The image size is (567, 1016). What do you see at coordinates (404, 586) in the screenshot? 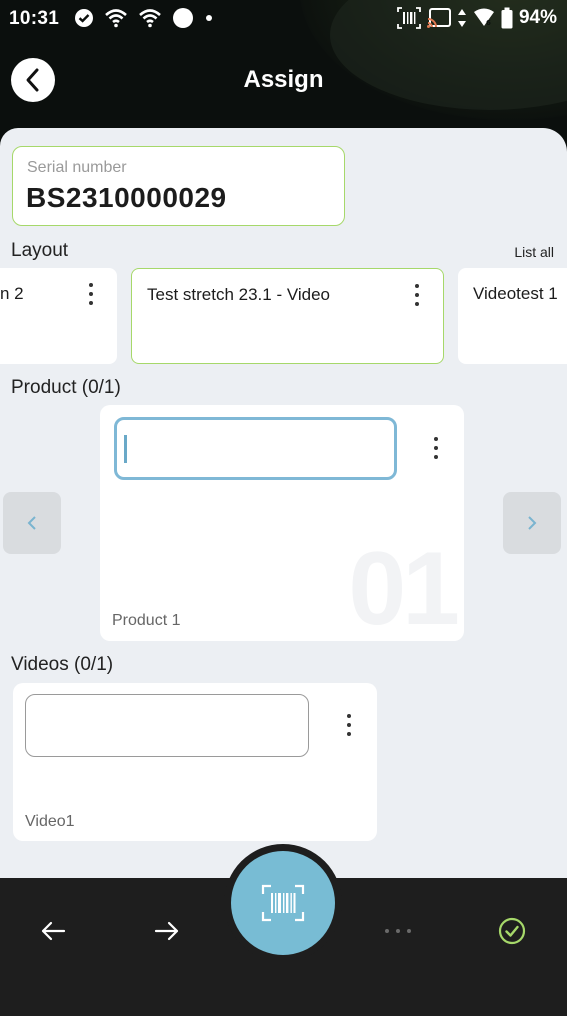
I see `product-index-watermark: 01` at bounding box center [404, 586].